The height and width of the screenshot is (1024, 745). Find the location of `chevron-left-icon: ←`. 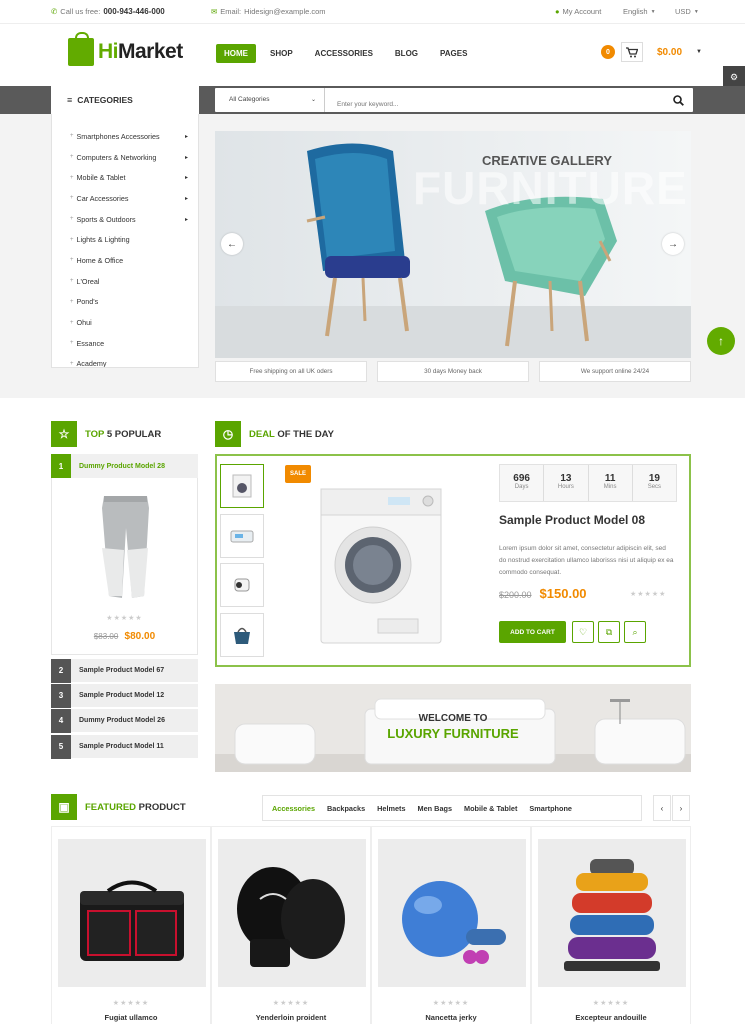

chevron-left-icon: ← is located at coordinates (232, 244).